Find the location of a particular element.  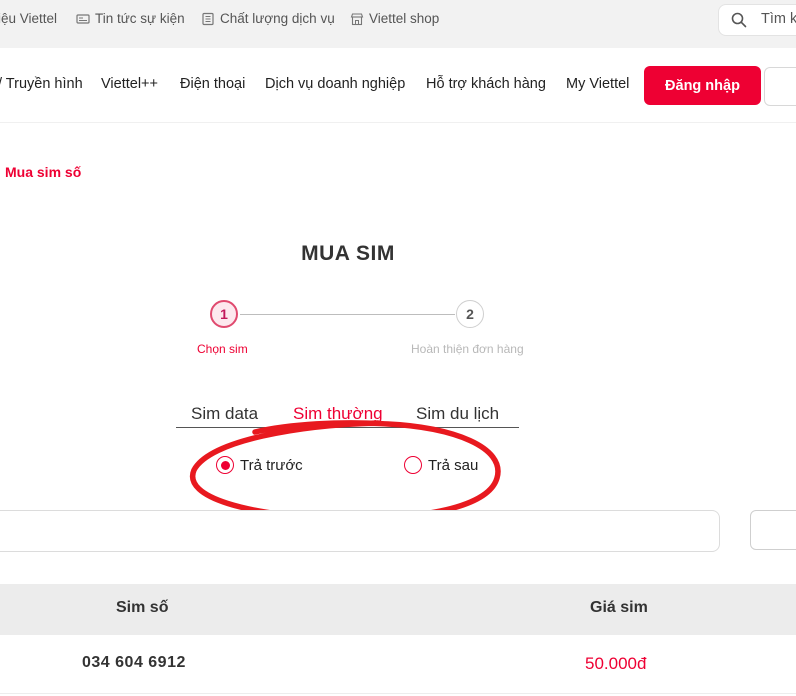

table-header: Sim số Giá sim is located at coordinates (398, 609).